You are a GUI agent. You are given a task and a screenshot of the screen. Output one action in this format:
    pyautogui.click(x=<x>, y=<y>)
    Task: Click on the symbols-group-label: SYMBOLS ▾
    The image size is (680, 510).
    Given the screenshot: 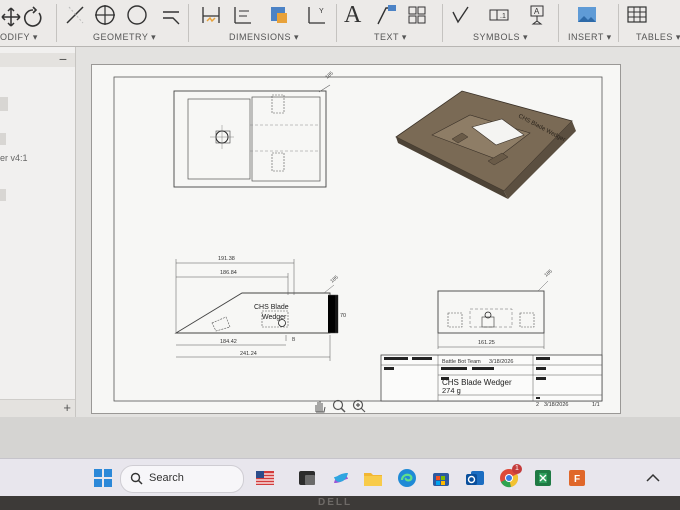 What is the action you would take?
    pyautogui.click(x=500, y=37)
    